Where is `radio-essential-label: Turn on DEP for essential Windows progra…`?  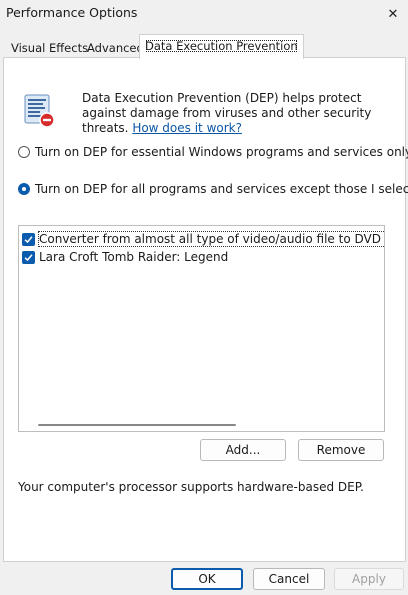
radio-essential-label: Turn on DEP for essential Windows progra… is located at coordinates (221, 152).